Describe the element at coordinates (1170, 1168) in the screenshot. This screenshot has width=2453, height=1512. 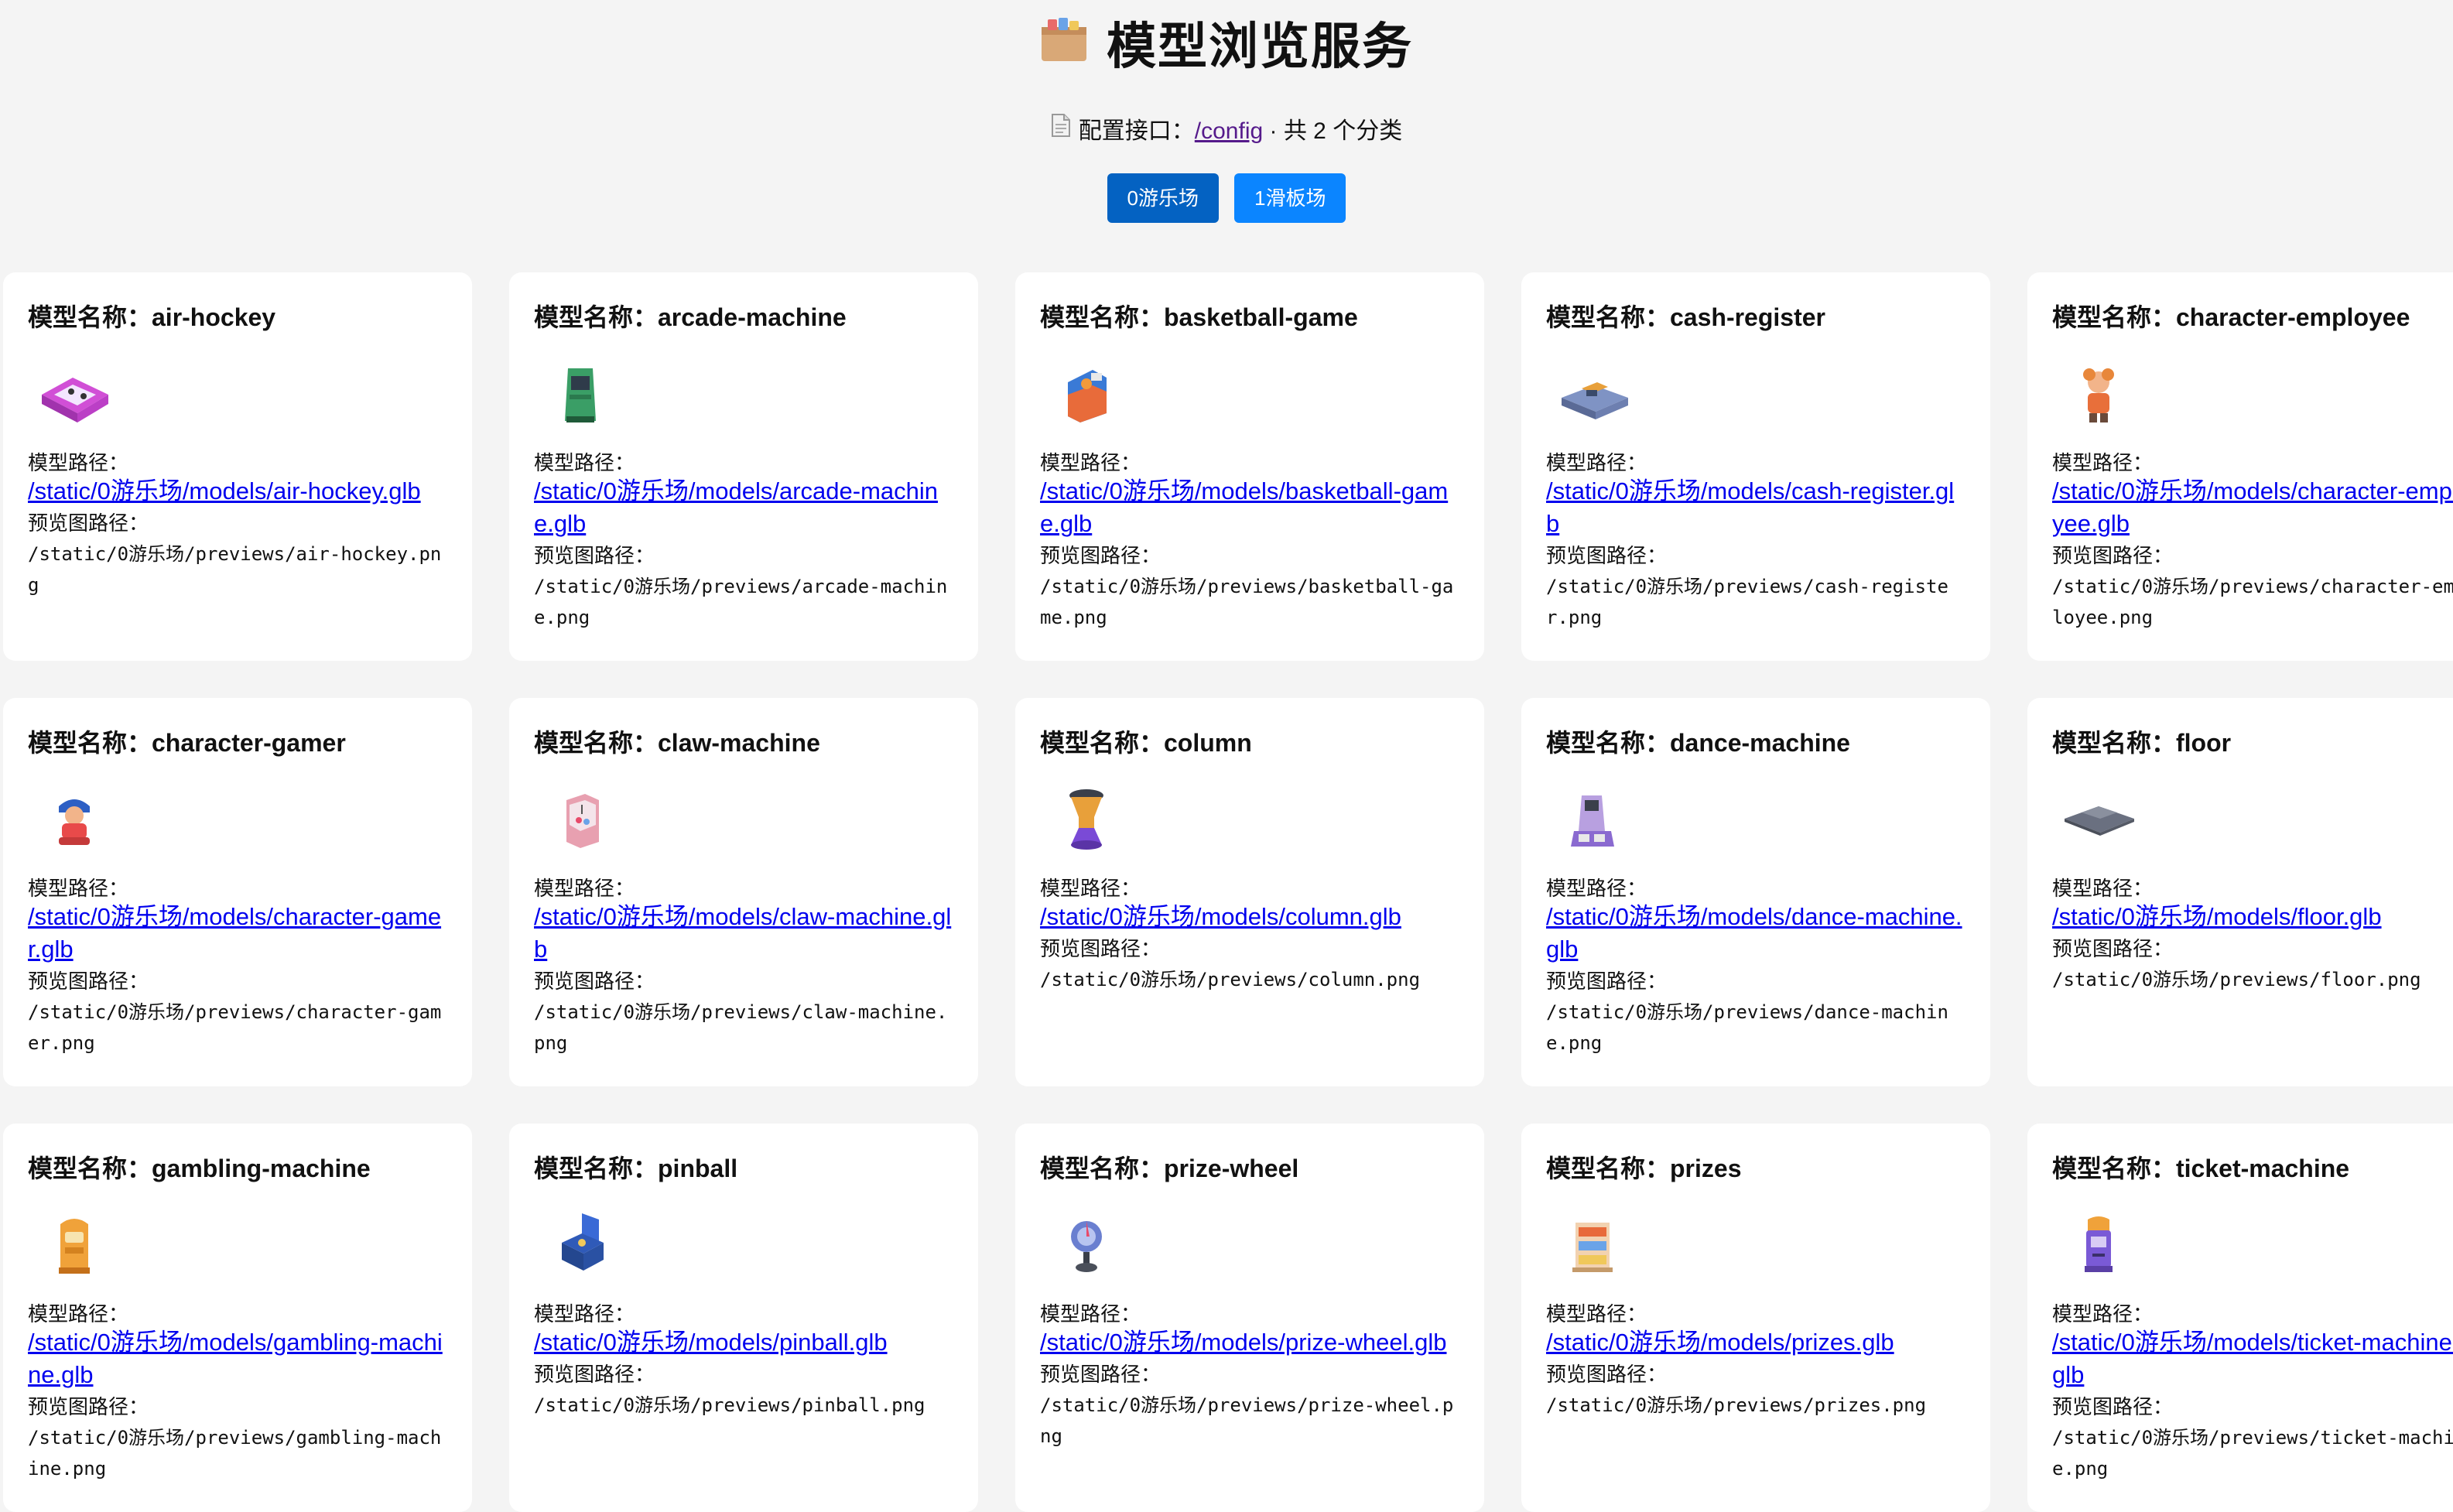
I see `model-name: 模型名称：prize-wheel` at that location.